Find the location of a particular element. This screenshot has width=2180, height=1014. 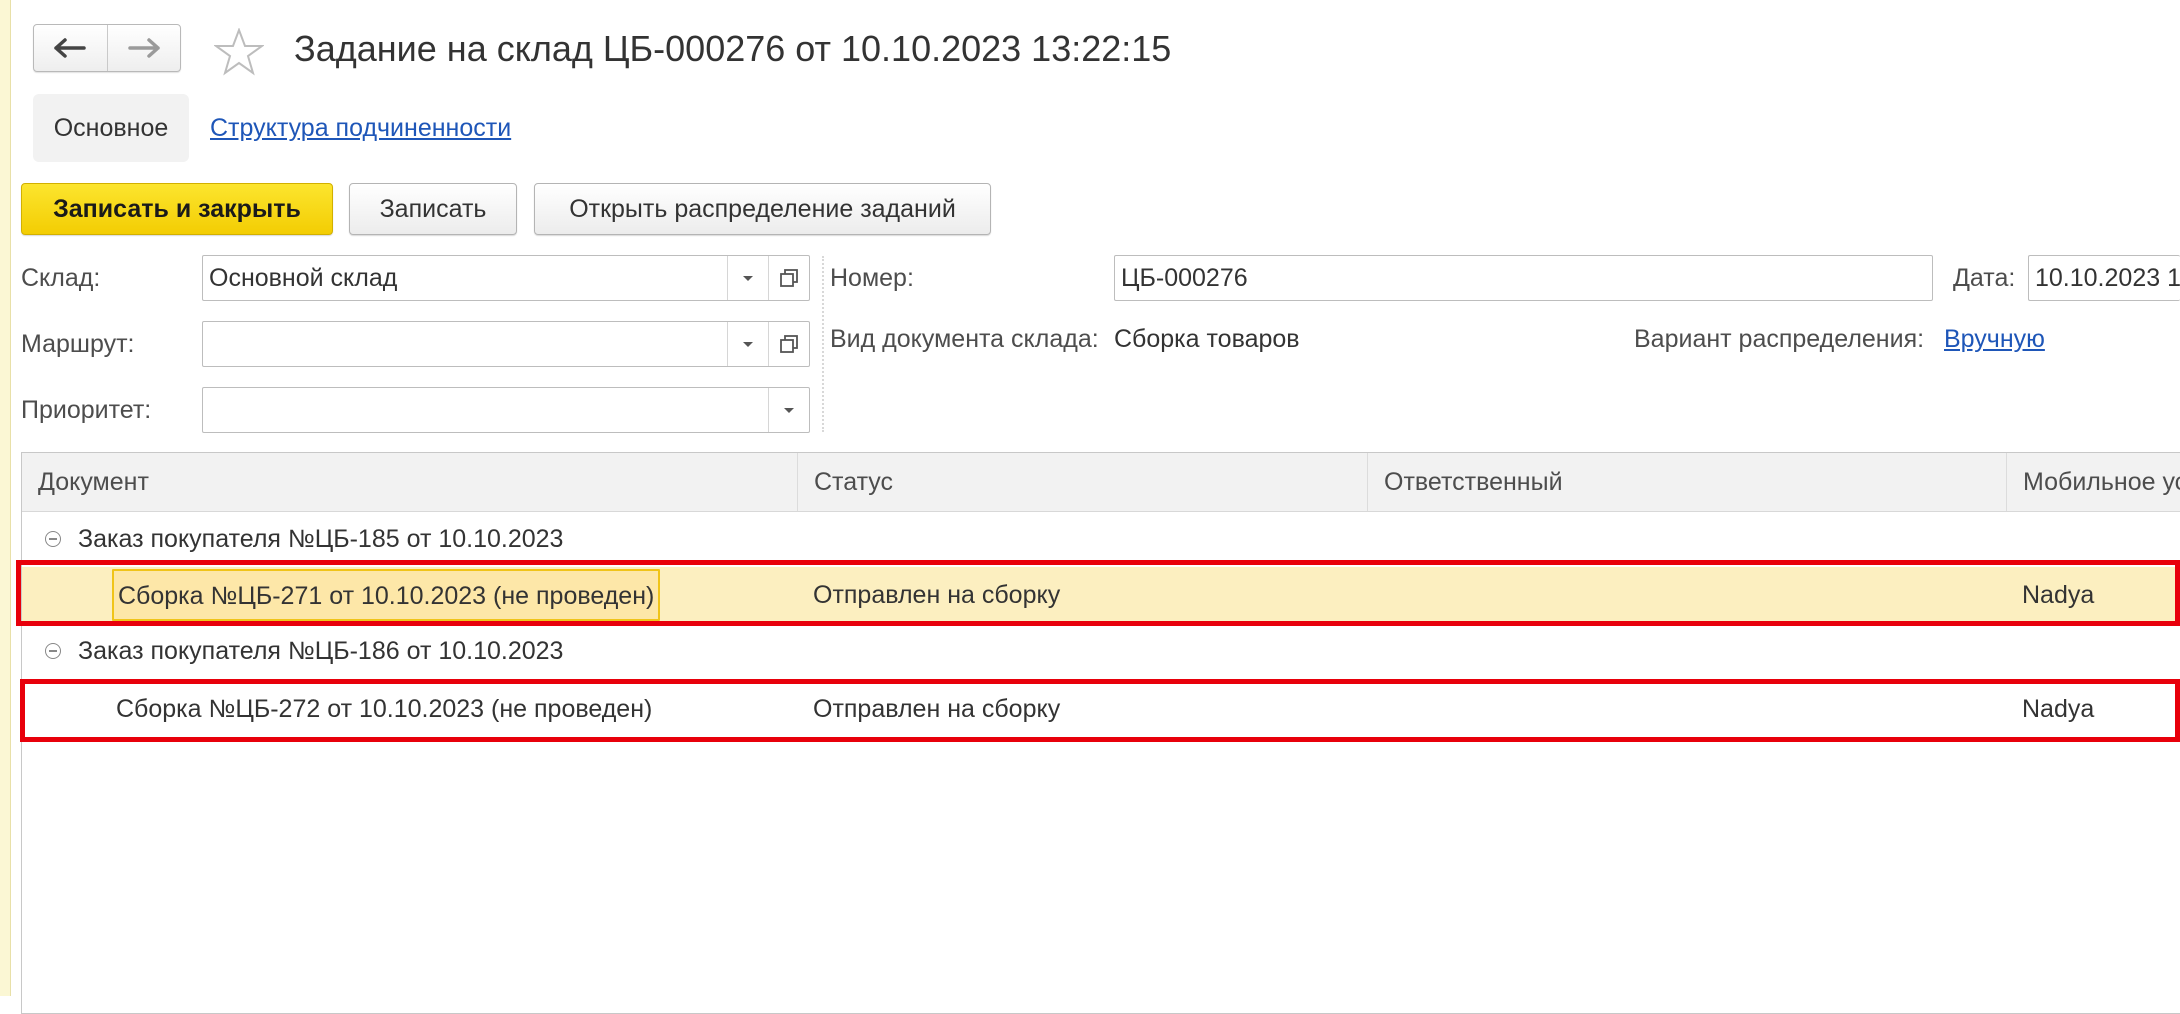

tab-main: Основное is located at coordinates (111, 128).